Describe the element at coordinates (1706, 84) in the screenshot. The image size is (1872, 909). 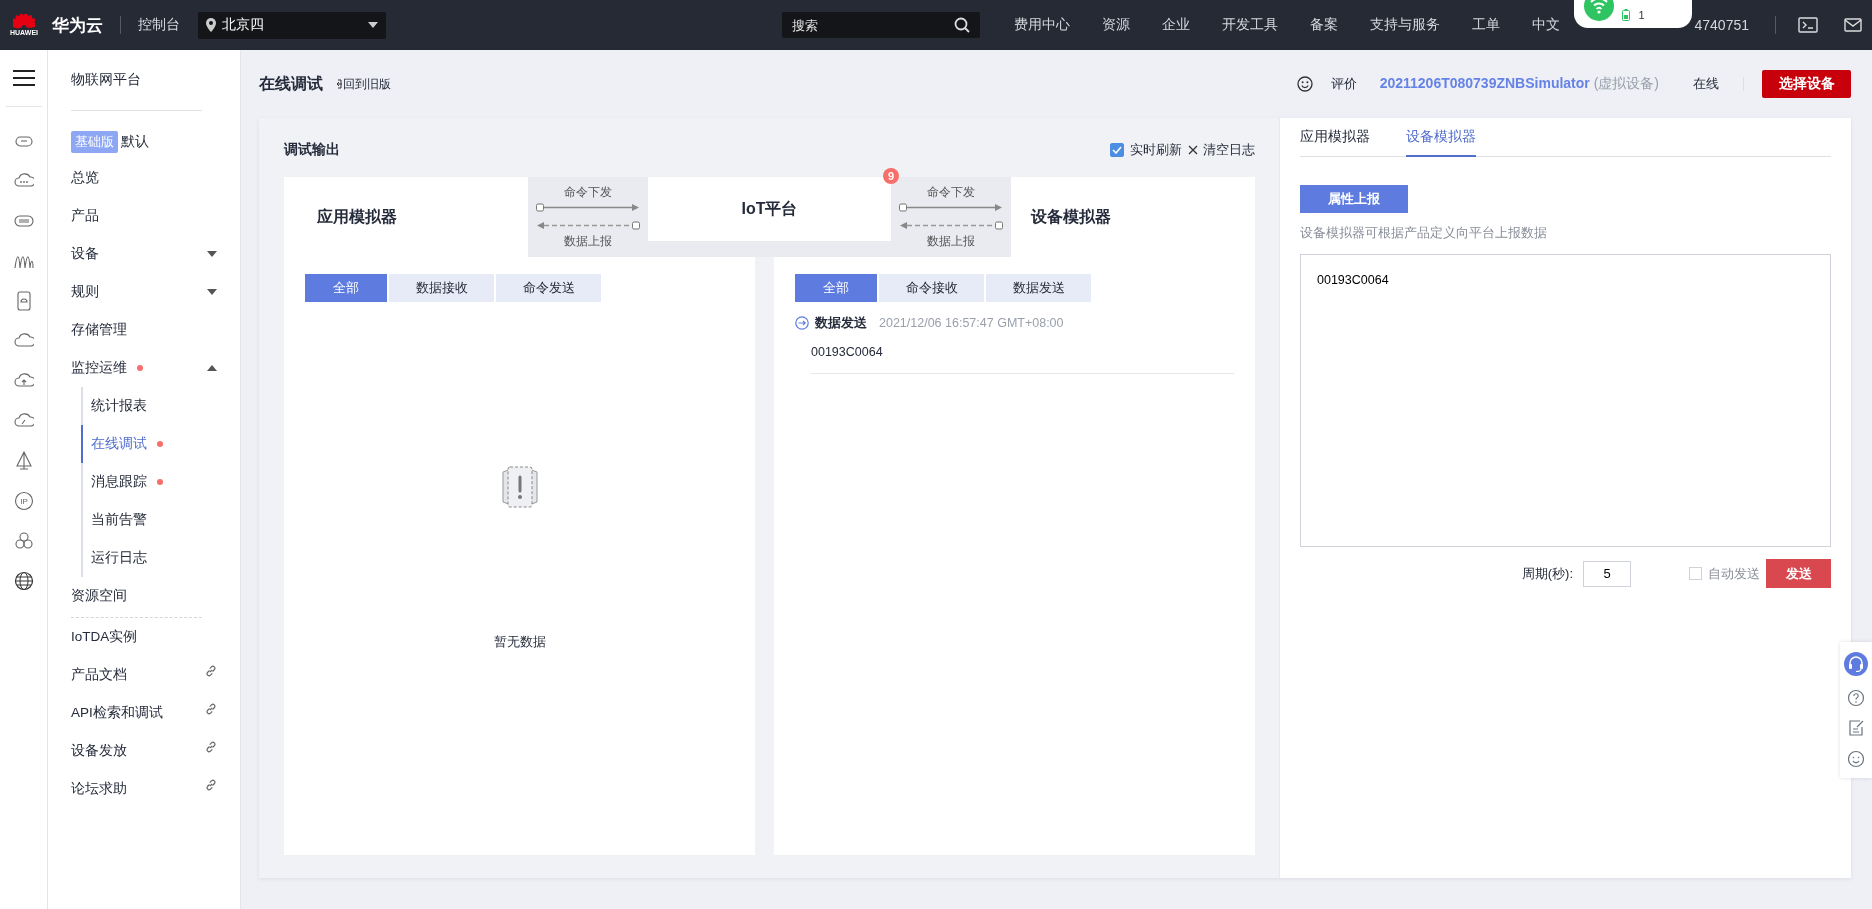
I see `device-status: 在线` at that location.